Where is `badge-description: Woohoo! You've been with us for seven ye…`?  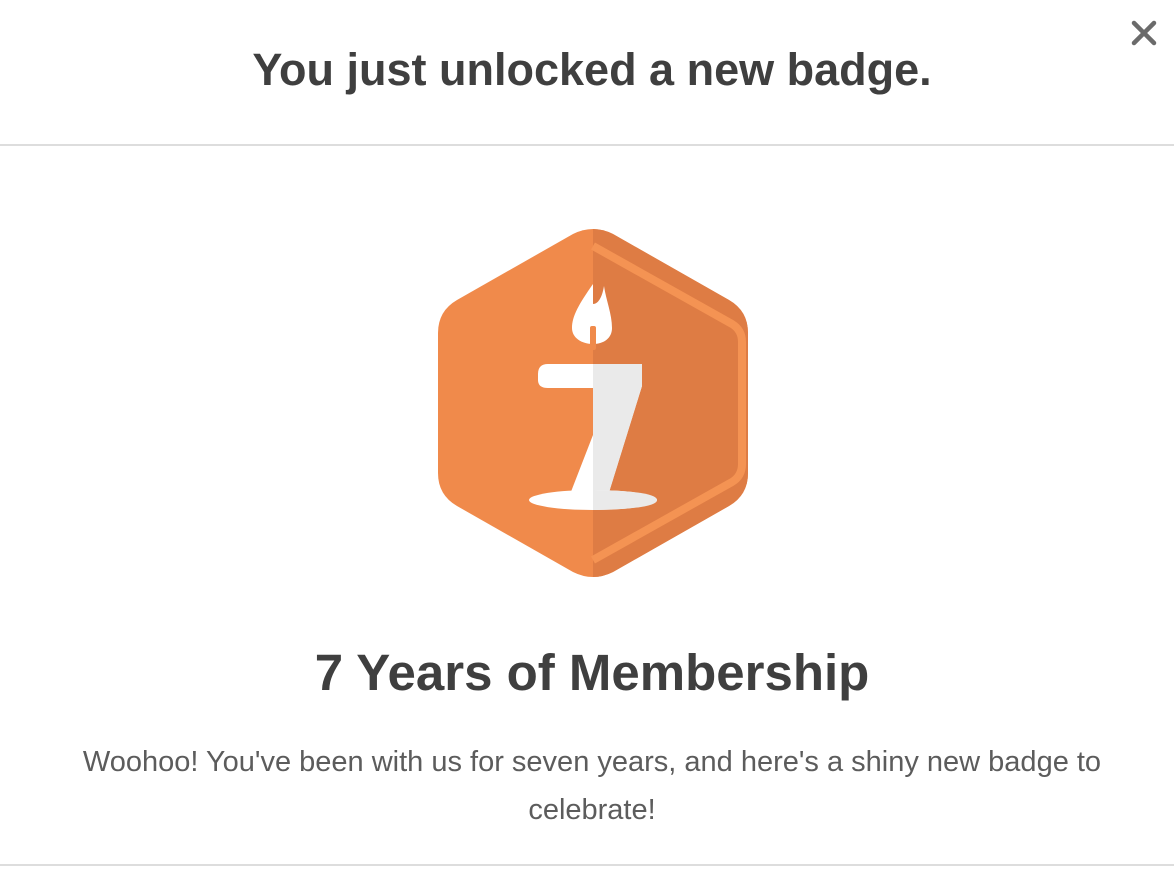
badge-description: Woohoo! You've been with us for seven ye… is located at coordinates (592, 786).